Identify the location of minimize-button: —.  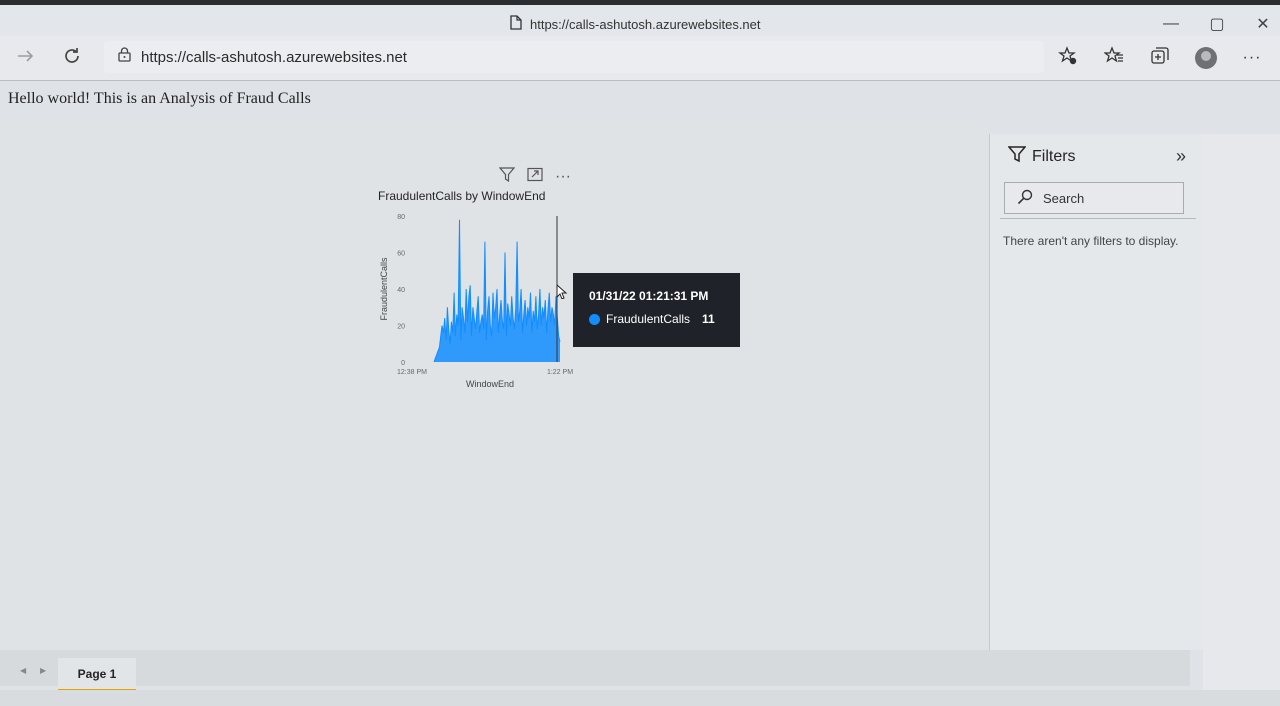
(1171, 24).